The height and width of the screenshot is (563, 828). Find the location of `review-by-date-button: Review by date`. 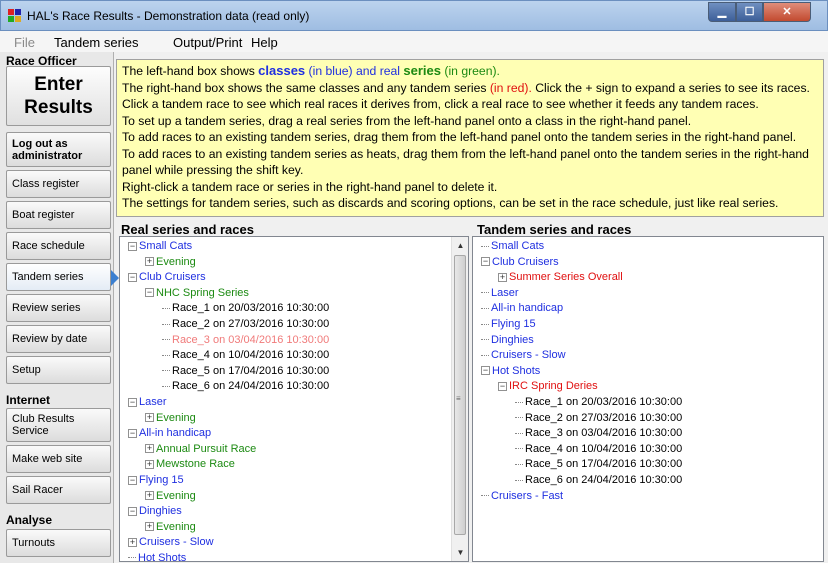

review-by-date-button: Review by date is located at coordinates (58, 339).